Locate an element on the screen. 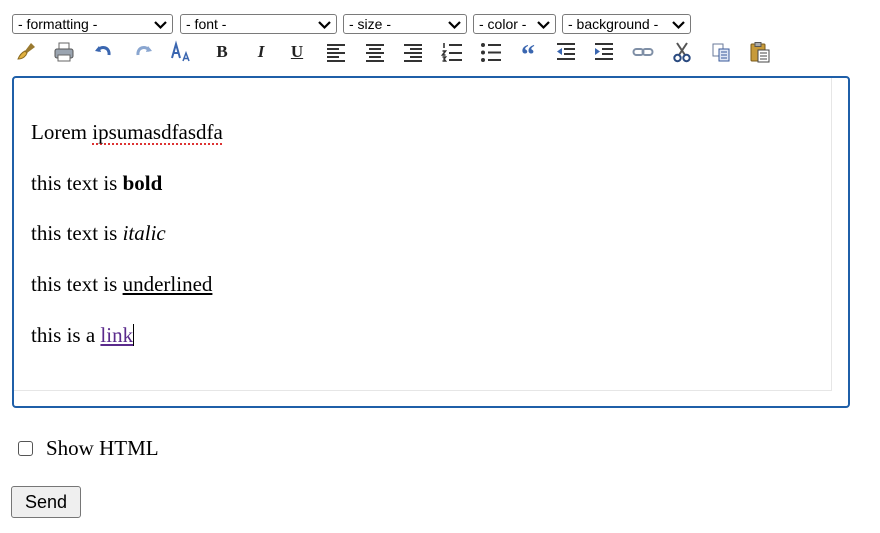 The height and width of the screenshot is (533, 880). font-size-icon is located at coordinates (180, 51).